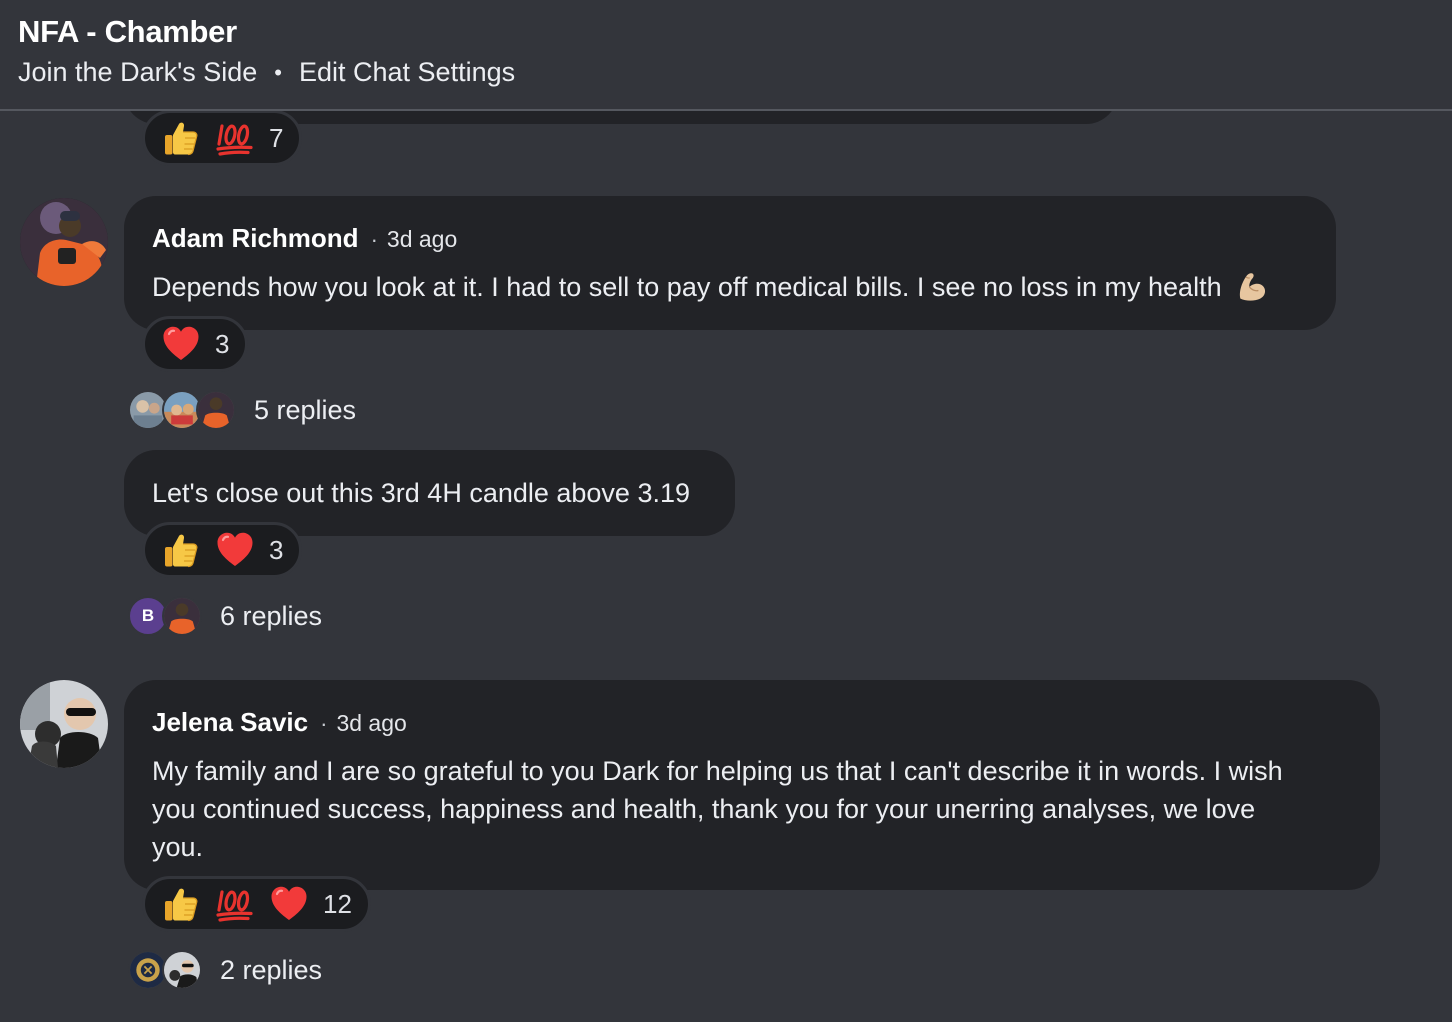 This screenshot has height=1022, width=1452. I want to click on avatar-adam-richmond, so click(64, 242).